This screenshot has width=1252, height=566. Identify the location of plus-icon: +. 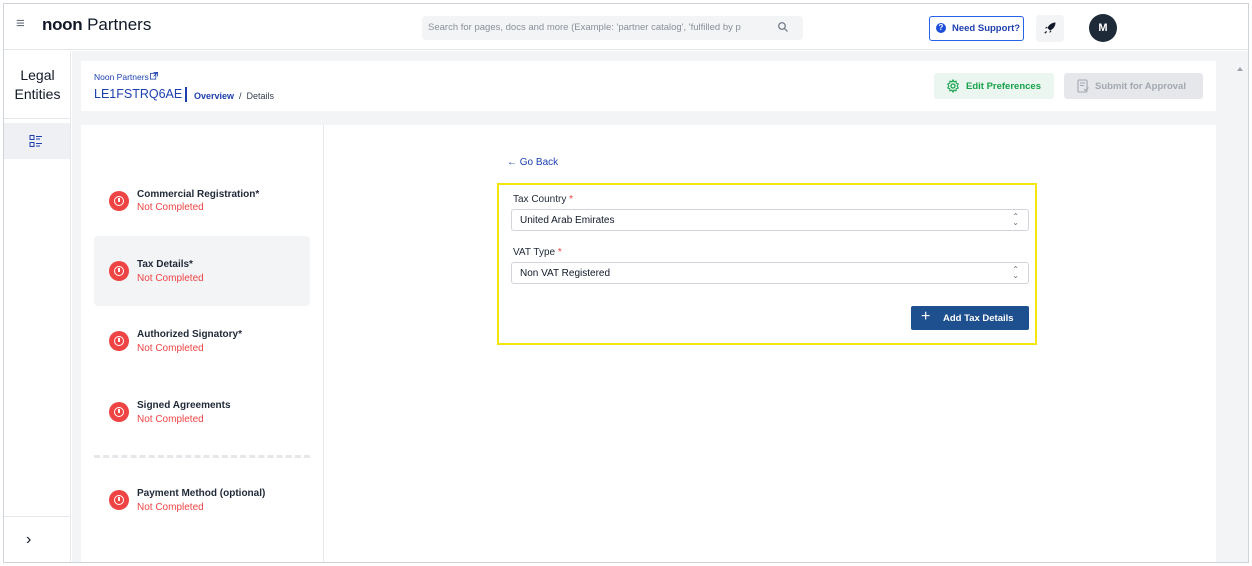
(926, 316).